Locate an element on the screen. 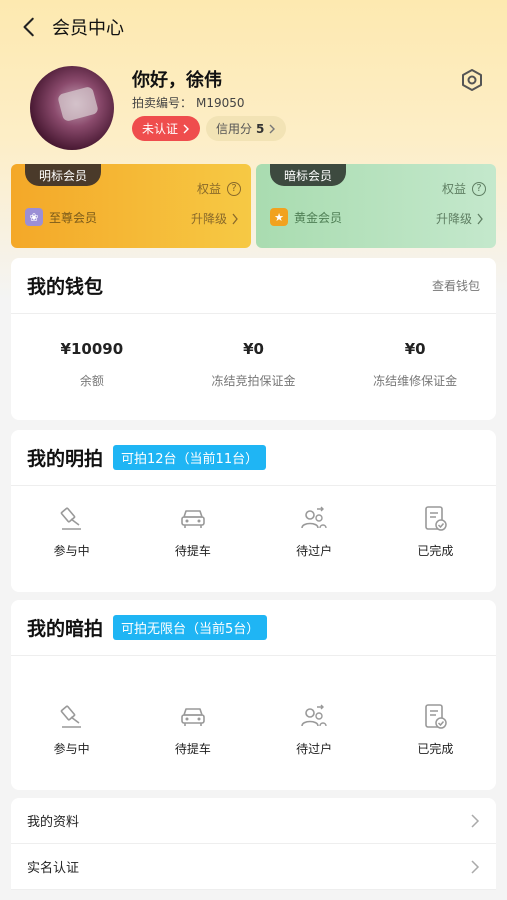 The height and width of the screenshot is (900, 507). wallet-amount: ¥10090 is located at coordinates (92, 349).